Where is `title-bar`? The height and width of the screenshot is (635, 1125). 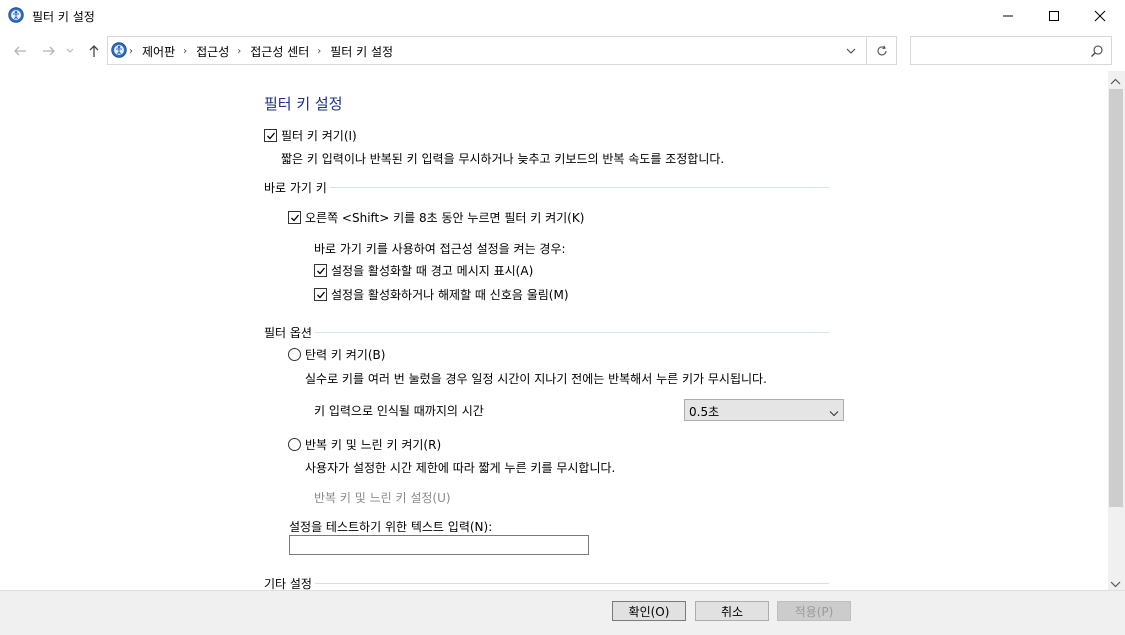 title-bar is located at coordinates (562, 15).